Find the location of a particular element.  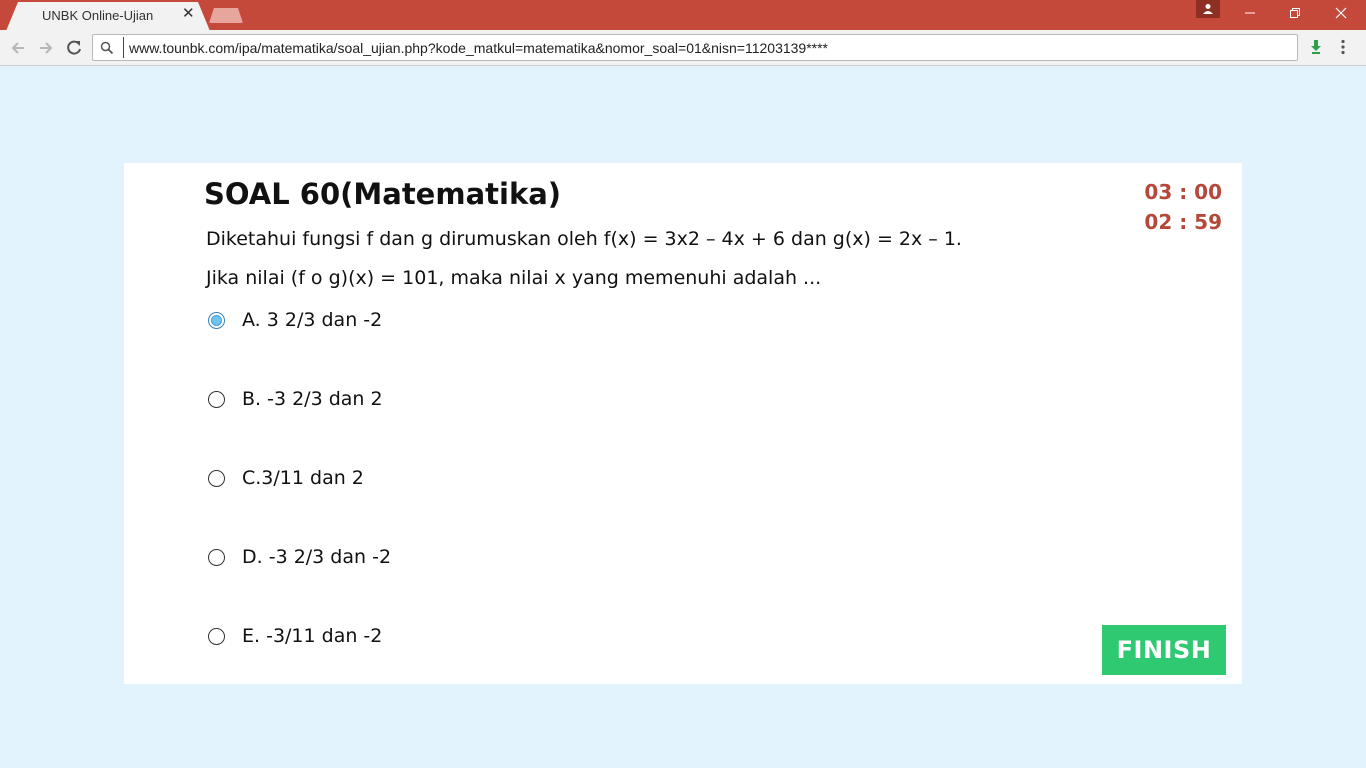

restore-button is located at coordinates (1295, 13).